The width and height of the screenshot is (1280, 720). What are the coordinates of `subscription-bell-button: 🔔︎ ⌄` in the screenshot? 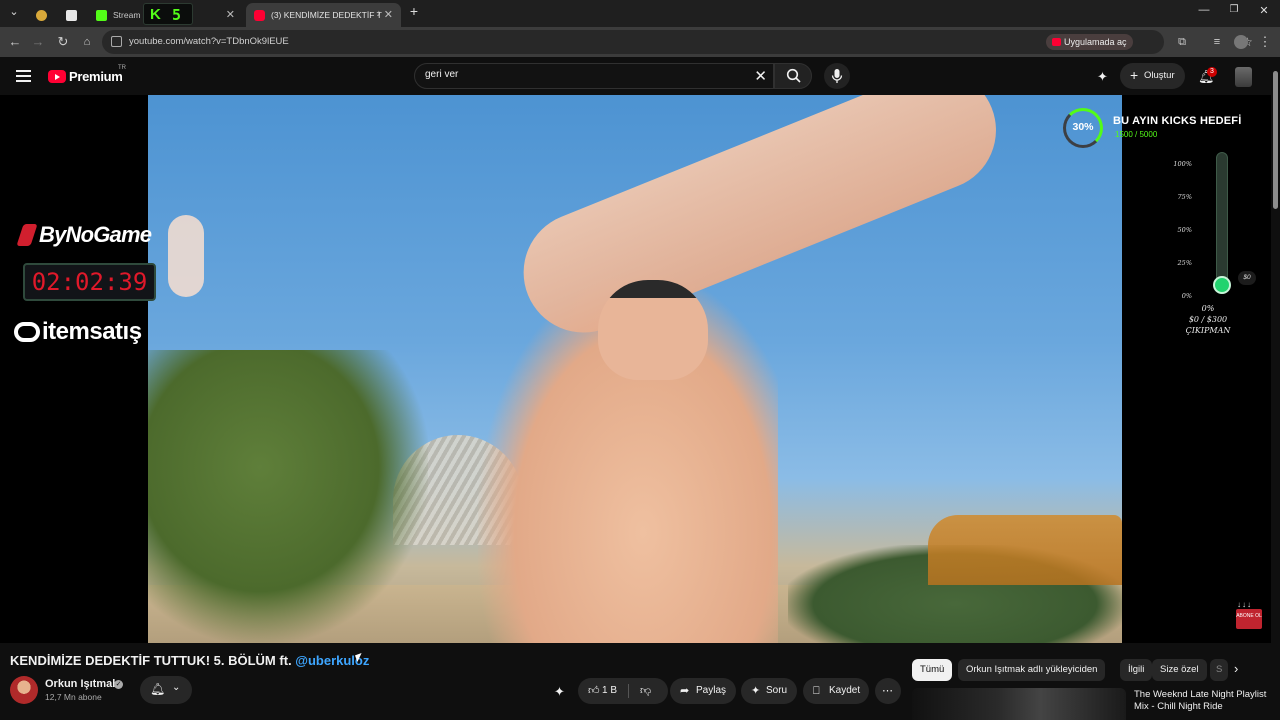 It's located at (166, 690).